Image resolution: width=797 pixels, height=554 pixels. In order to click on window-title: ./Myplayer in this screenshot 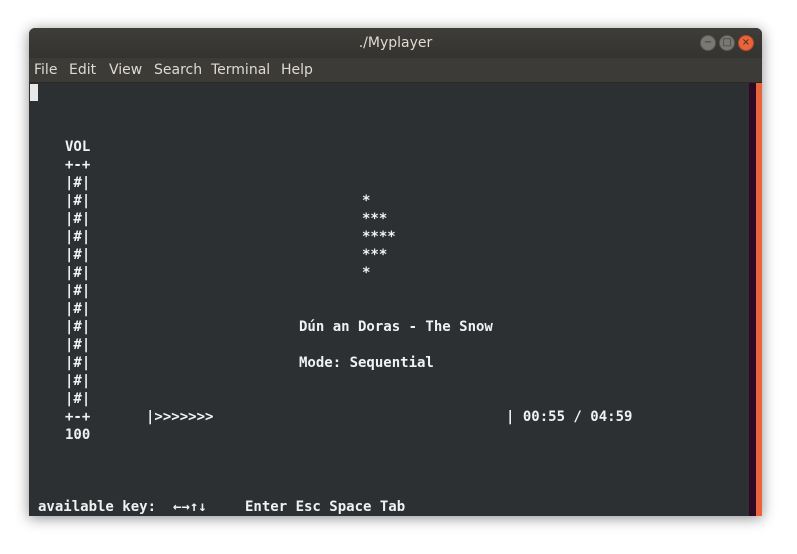, I will do `click(395, 43)`.